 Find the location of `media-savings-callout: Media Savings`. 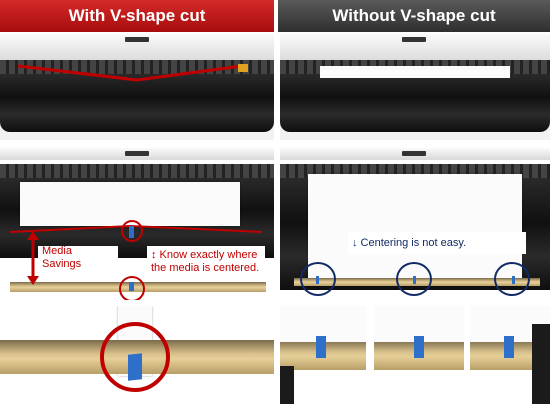

media-savings-callout: Media Savings is located at coordinates (78, 257).